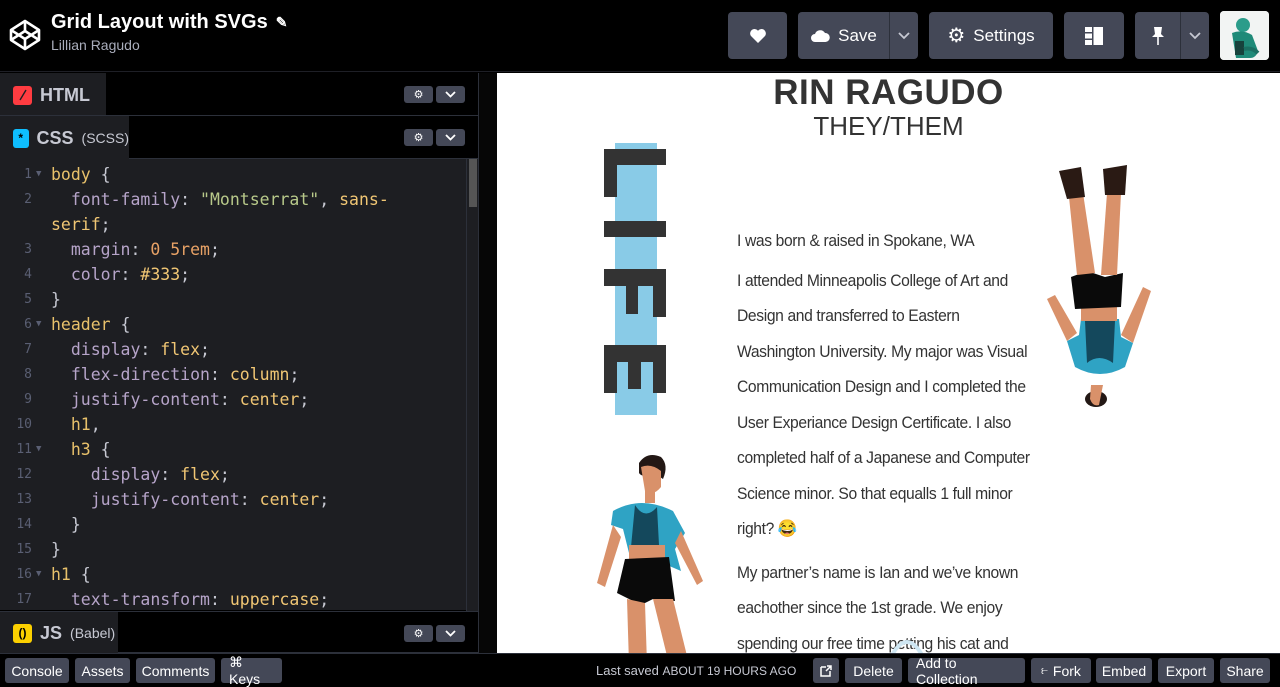 The image size is (1280, 687). What do you see at coordinates (1194, 35) in the screenshot?
I see `pin-options-button` at bounding box center [1194, 35].